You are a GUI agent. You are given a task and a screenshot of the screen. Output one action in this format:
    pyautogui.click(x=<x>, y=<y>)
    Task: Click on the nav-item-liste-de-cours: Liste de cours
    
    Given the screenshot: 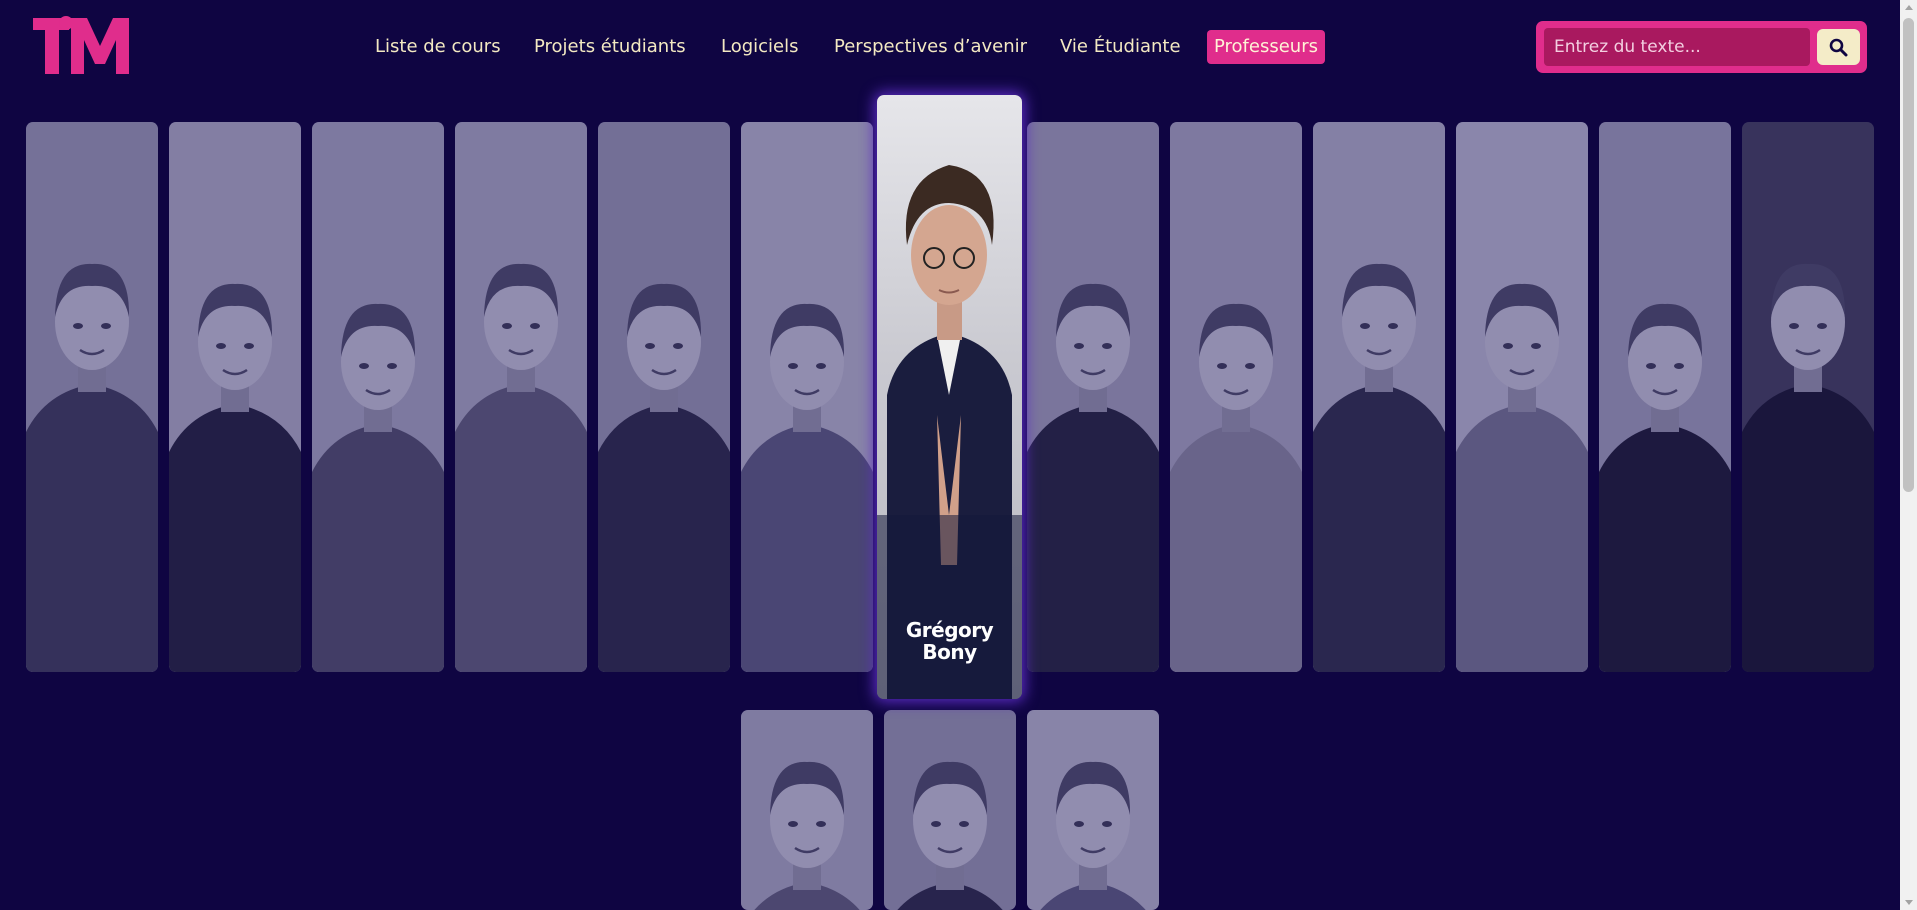 What is the action you would take?
    pyautogui.click(x=438, y=47)
    